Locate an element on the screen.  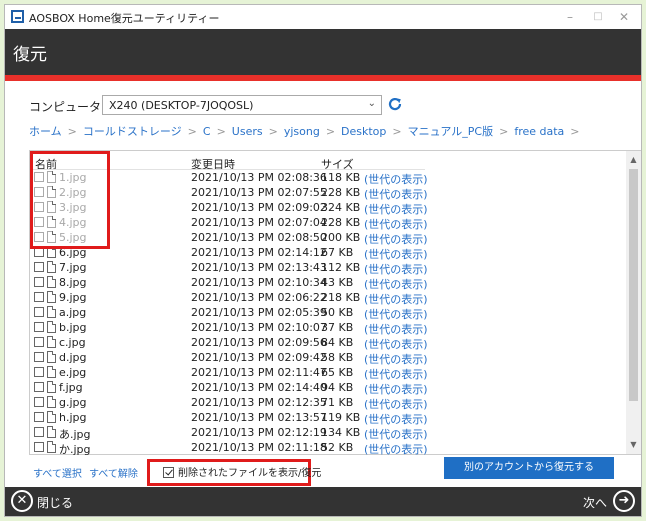
file-row: g.jpg 2021/10/13 PM 02:12:35 71 KB (世代の表示) is located at coordinates (326, 403).